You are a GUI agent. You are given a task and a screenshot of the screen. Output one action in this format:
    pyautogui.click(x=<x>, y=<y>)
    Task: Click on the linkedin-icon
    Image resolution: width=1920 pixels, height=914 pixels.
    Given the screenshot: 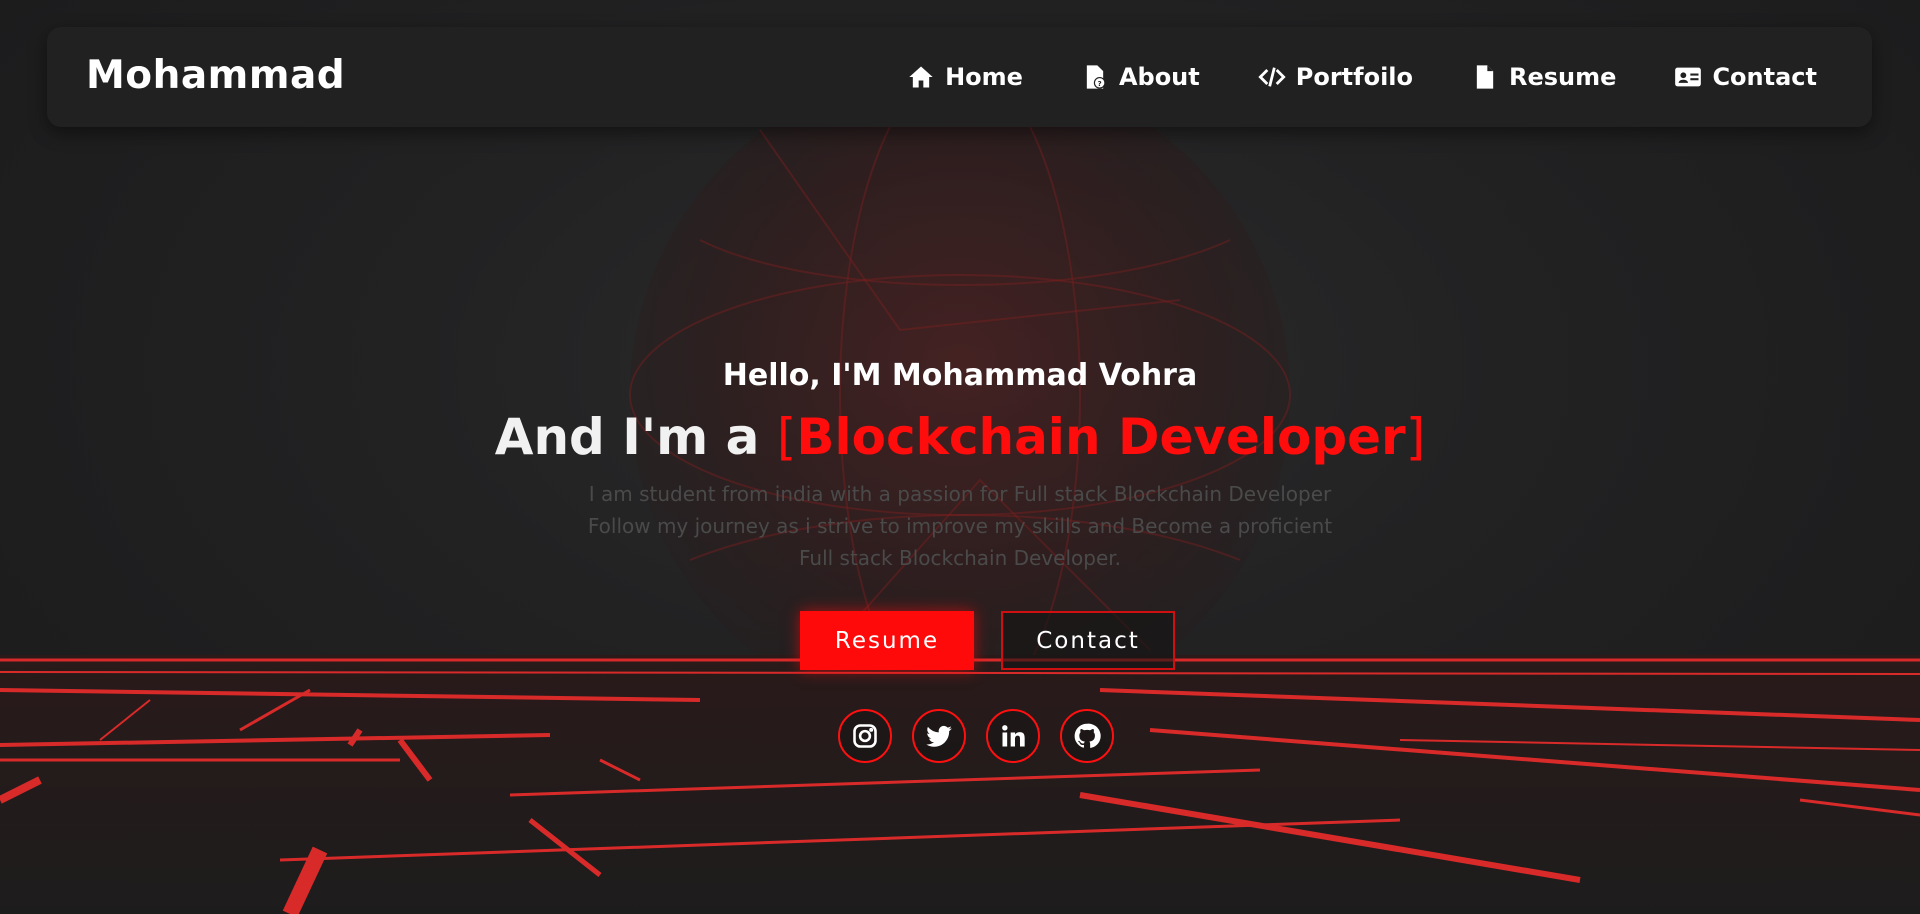 What is the action you would take?
    pyautogui.click(x=1013, y=736)
    